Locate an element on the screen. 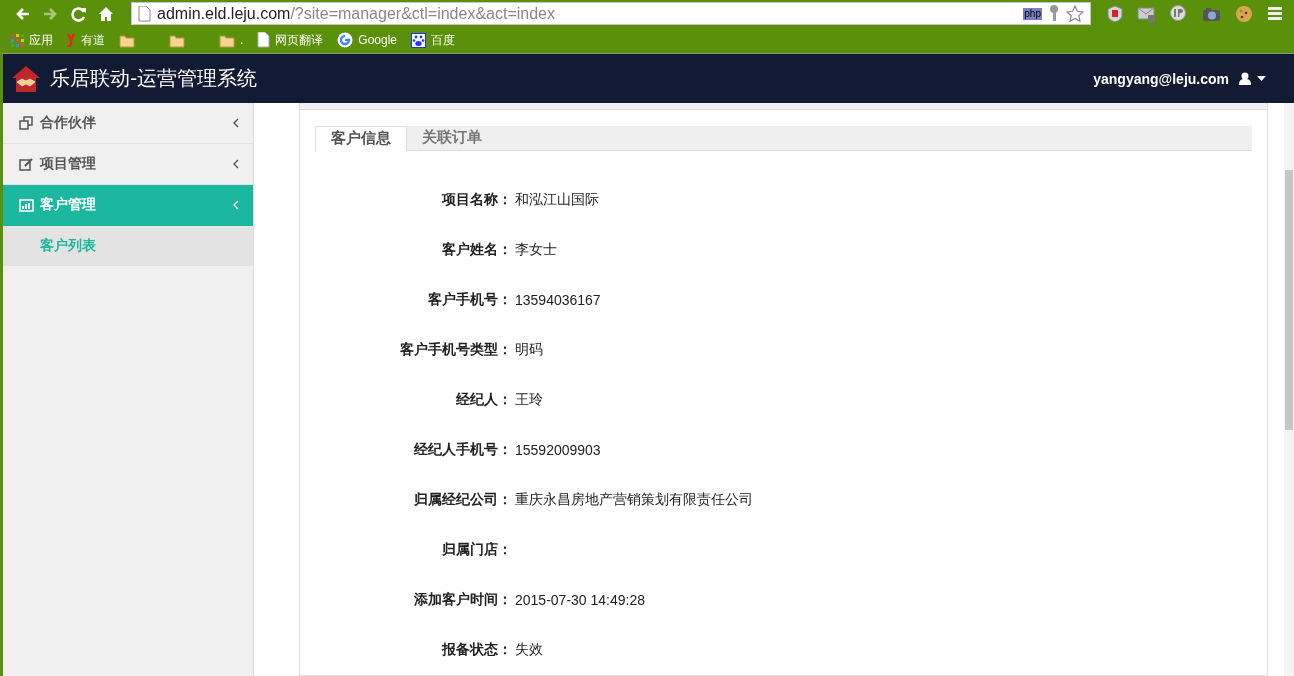 This screenshot has height=676, width=1294. field-label: 归属经纪公司： is located at coordinates (462, 500).